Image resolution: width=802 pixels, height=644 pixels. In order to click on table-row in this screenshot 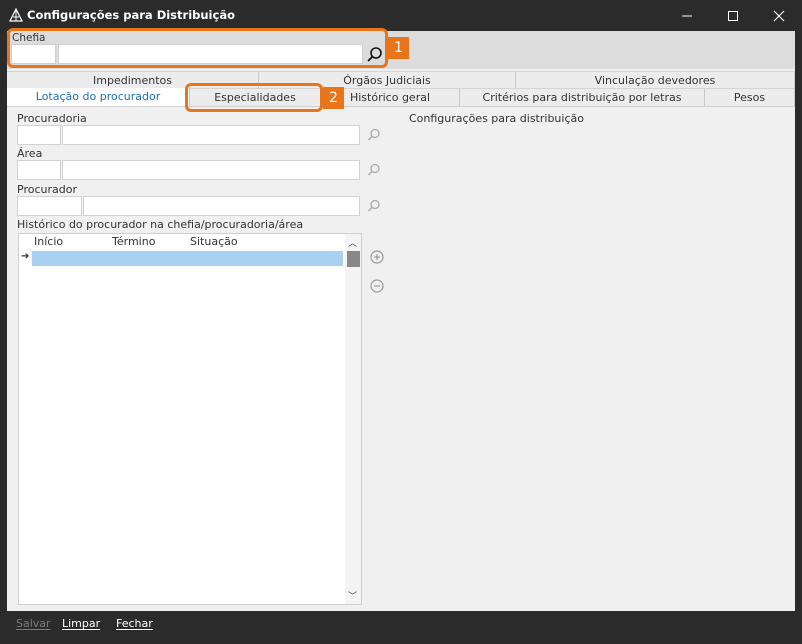, I will do `click(187, 258)`.